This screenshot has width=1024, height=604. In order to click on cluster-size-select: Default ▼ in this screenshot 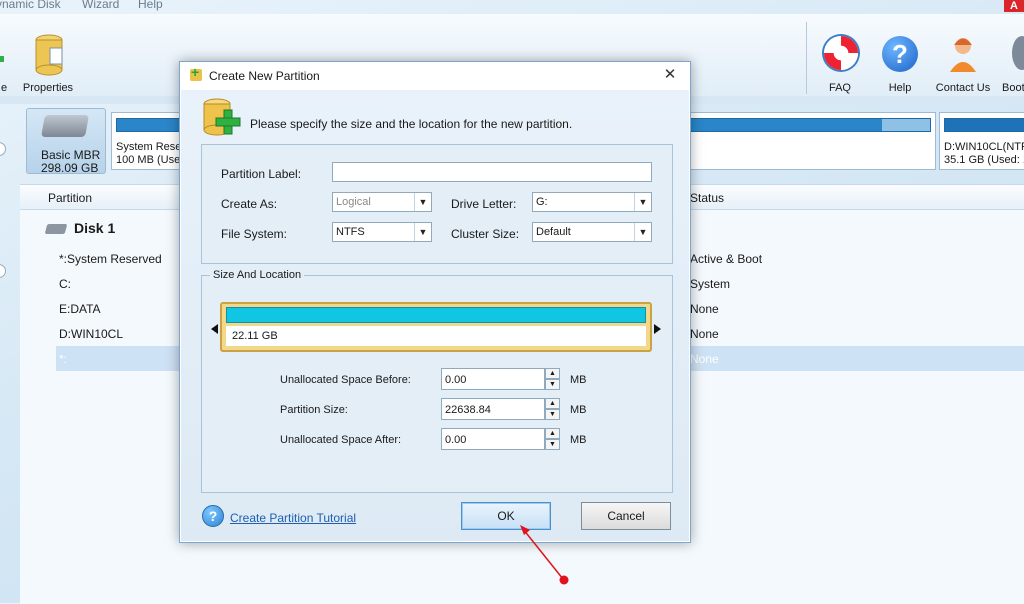, I will do `click(592, 232)`.